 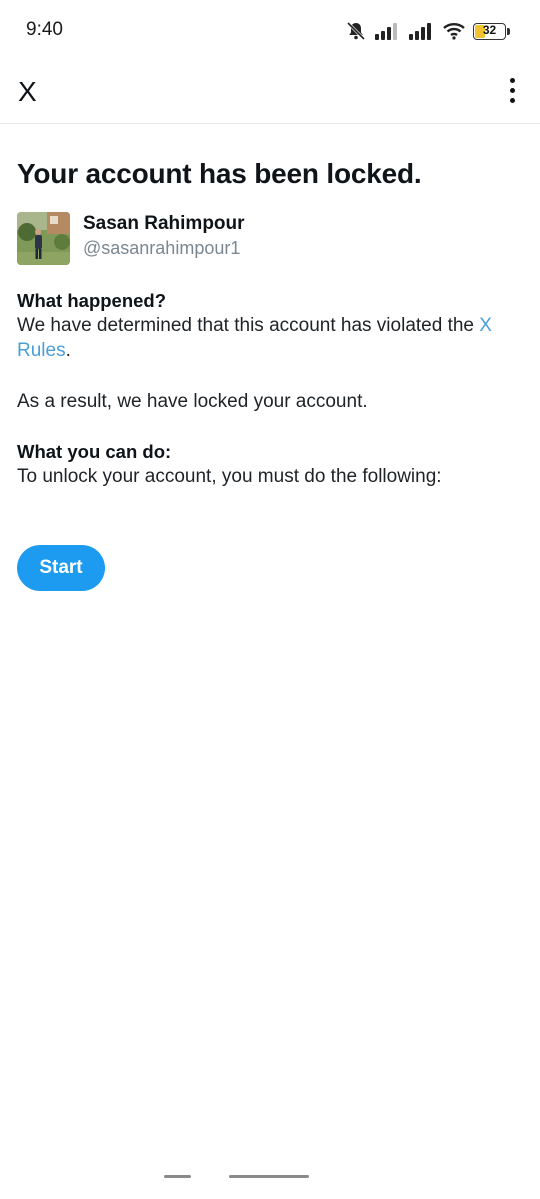 What do you see at coordinates (454, 31) in the screenshot?
I see `wifi-icon` at bounding box center [454, 31].